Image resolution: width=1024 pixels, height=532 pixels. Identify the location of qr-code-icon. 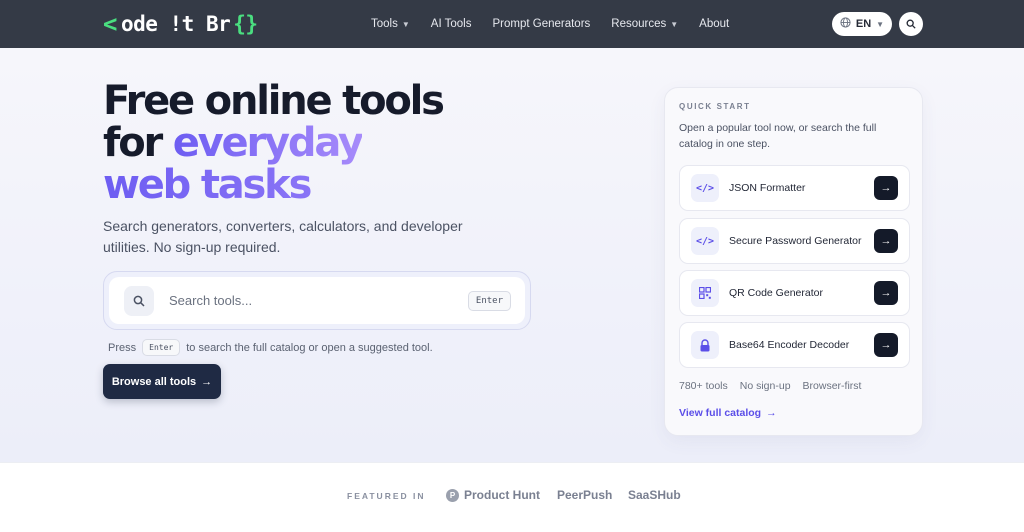
(705, 293).